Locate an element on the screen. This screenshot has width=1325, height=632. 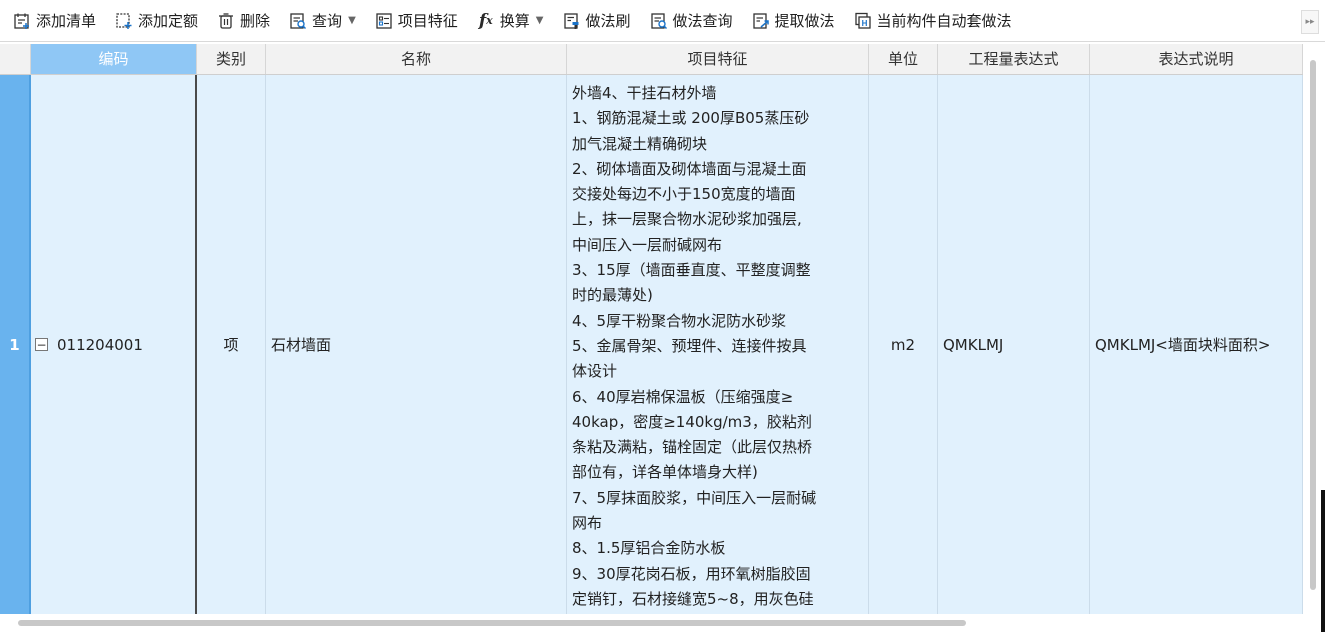
method-query-label: 做法查询 is located at coordinates (702, 21).